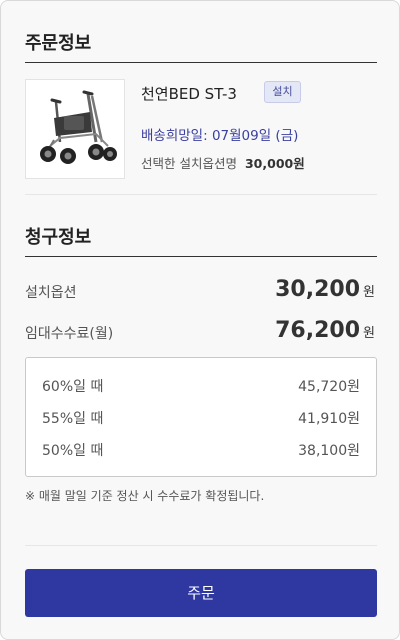 This screenshot has width=400, height=640. Describe the element at coordinates (282, 92) in the screenshot. I see `install-badge: 설치` at that location.